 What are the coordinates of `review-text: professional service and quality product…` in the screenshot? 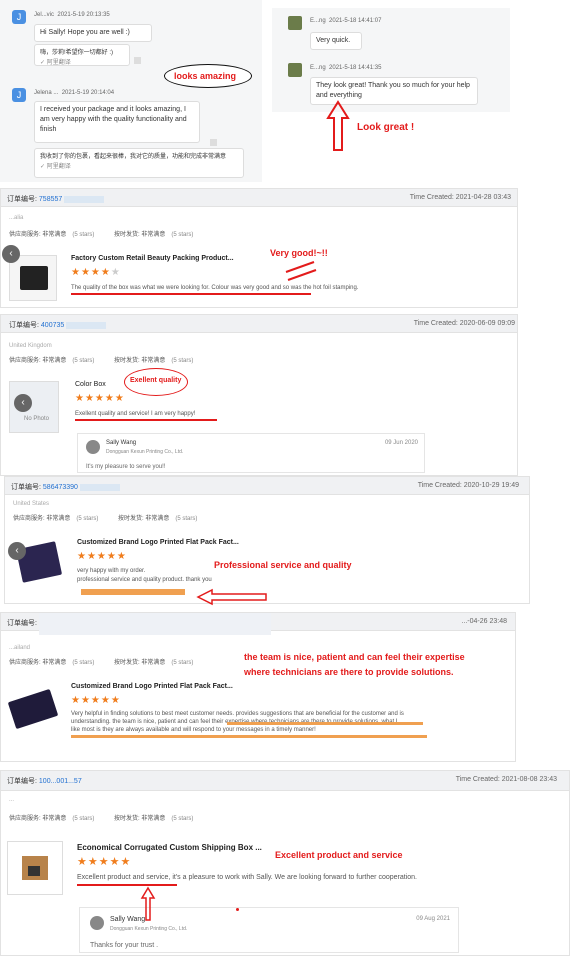 It's located at (144, 580).